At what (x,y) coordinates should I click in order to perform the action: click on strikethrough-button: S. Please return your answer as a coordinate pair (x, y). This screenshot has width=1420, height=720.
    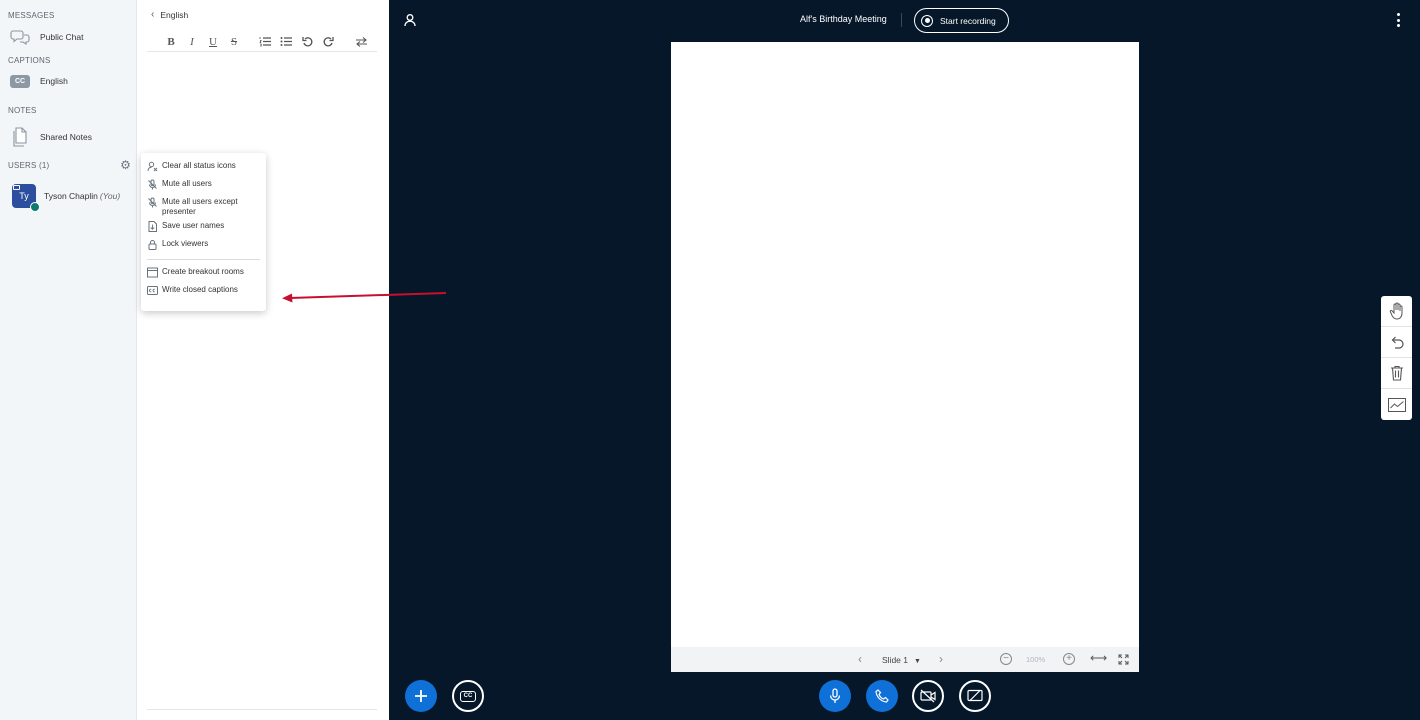
    Looking at the image, I should click on (234, 42).